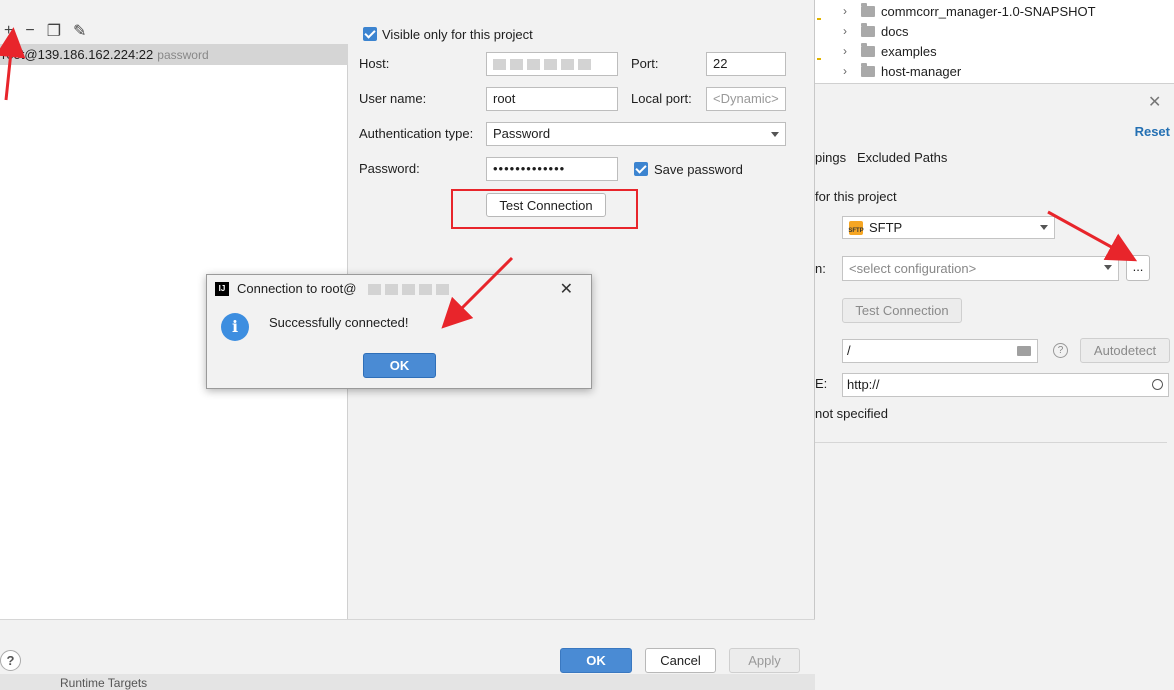 The height and width of the screenshot is (690, 1174). Describe the element at coordinates (1152, 131) in the screenshot. I see `reset-link: Reset` at that location.